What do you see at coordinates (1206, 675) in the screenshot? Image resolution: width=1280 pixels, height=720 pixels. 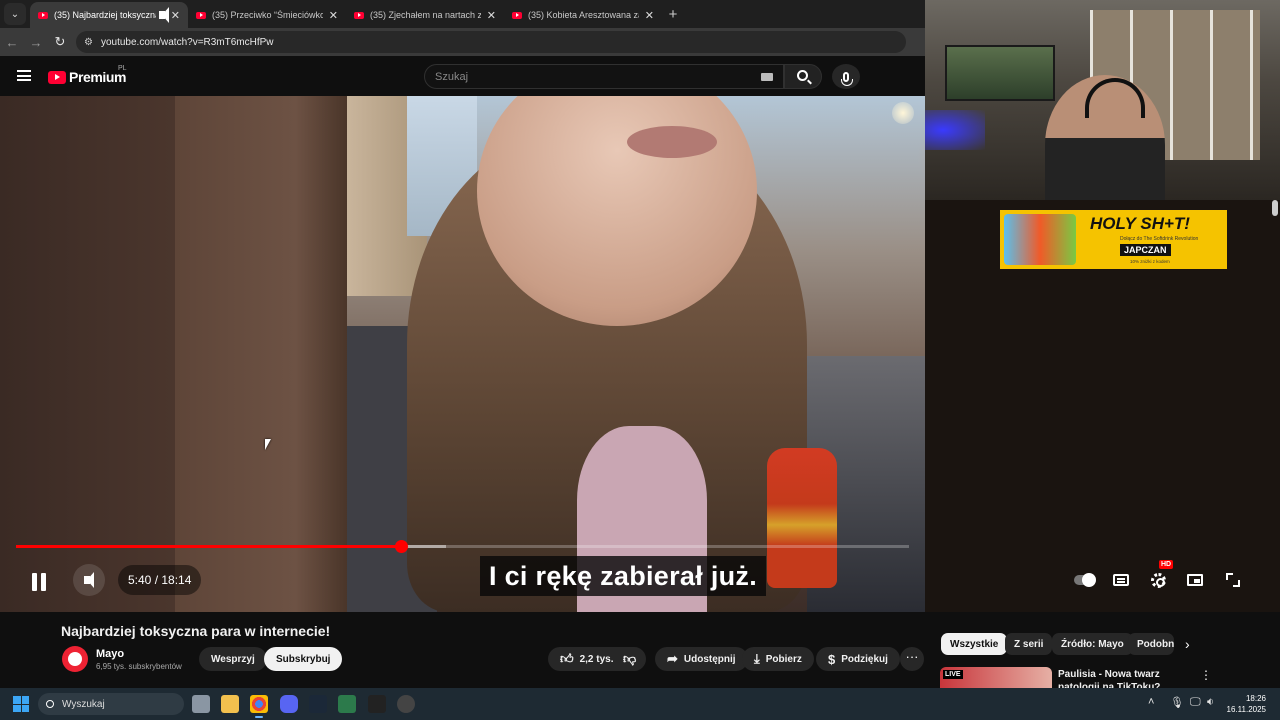 I see `more-vertical-icon: ⋮` at bounding box center [1206, 675].